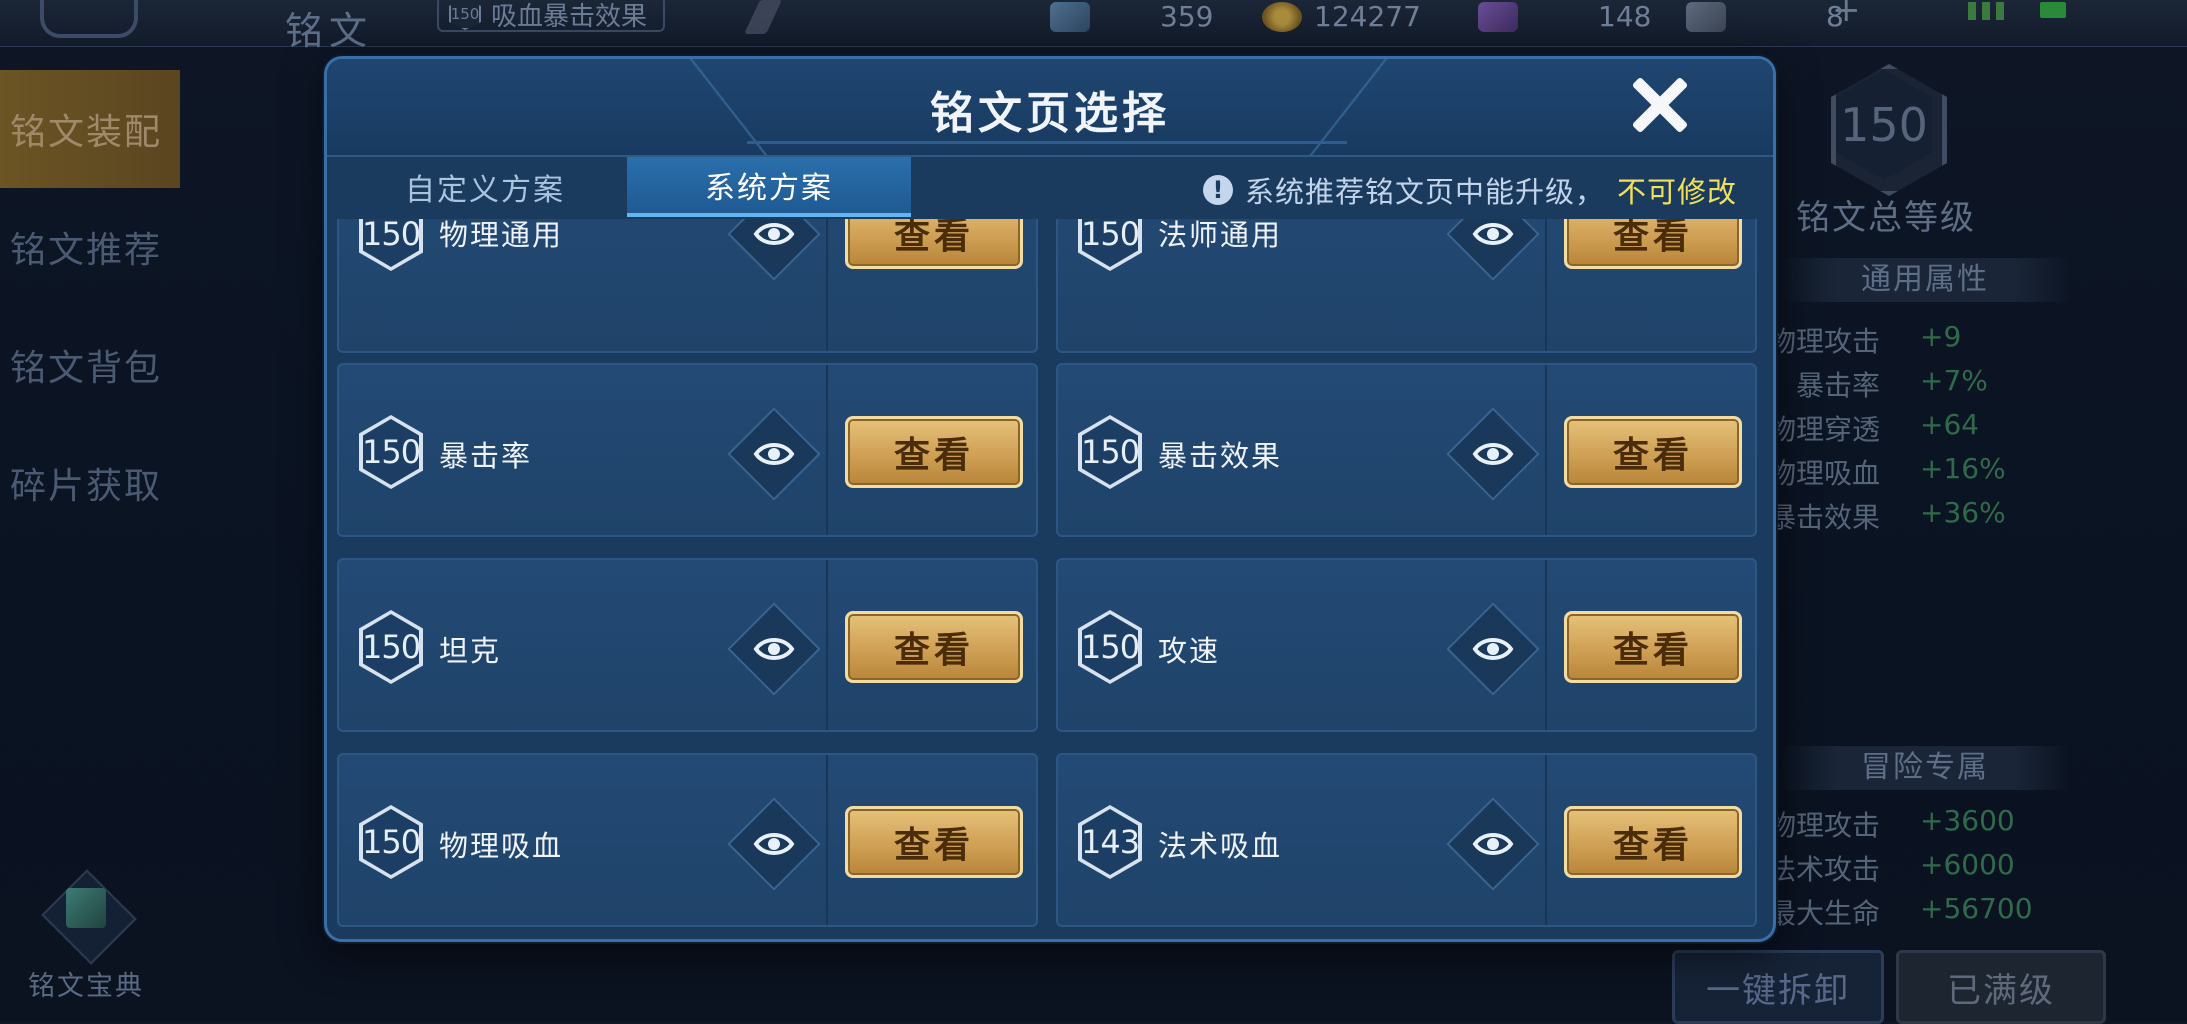 This screenshot has width=2187, height=1024. What do you see at coordinates (1424, 192) in the screenshot?
I see `notice-text: 系统推荐铭文页中能升级，` at bounding box center [1424, 192].